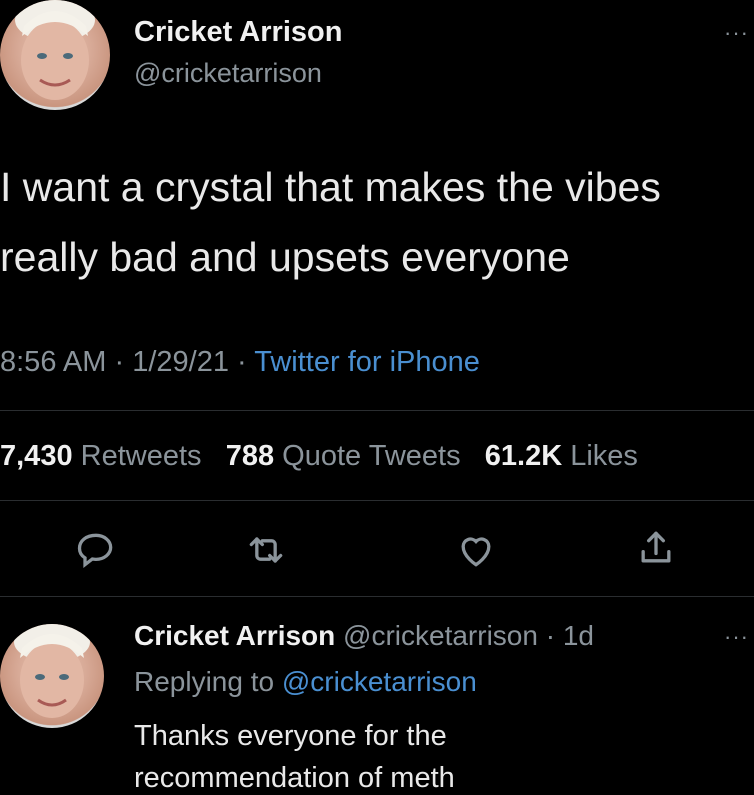  I want to click on share-icon, so click(656, 548).